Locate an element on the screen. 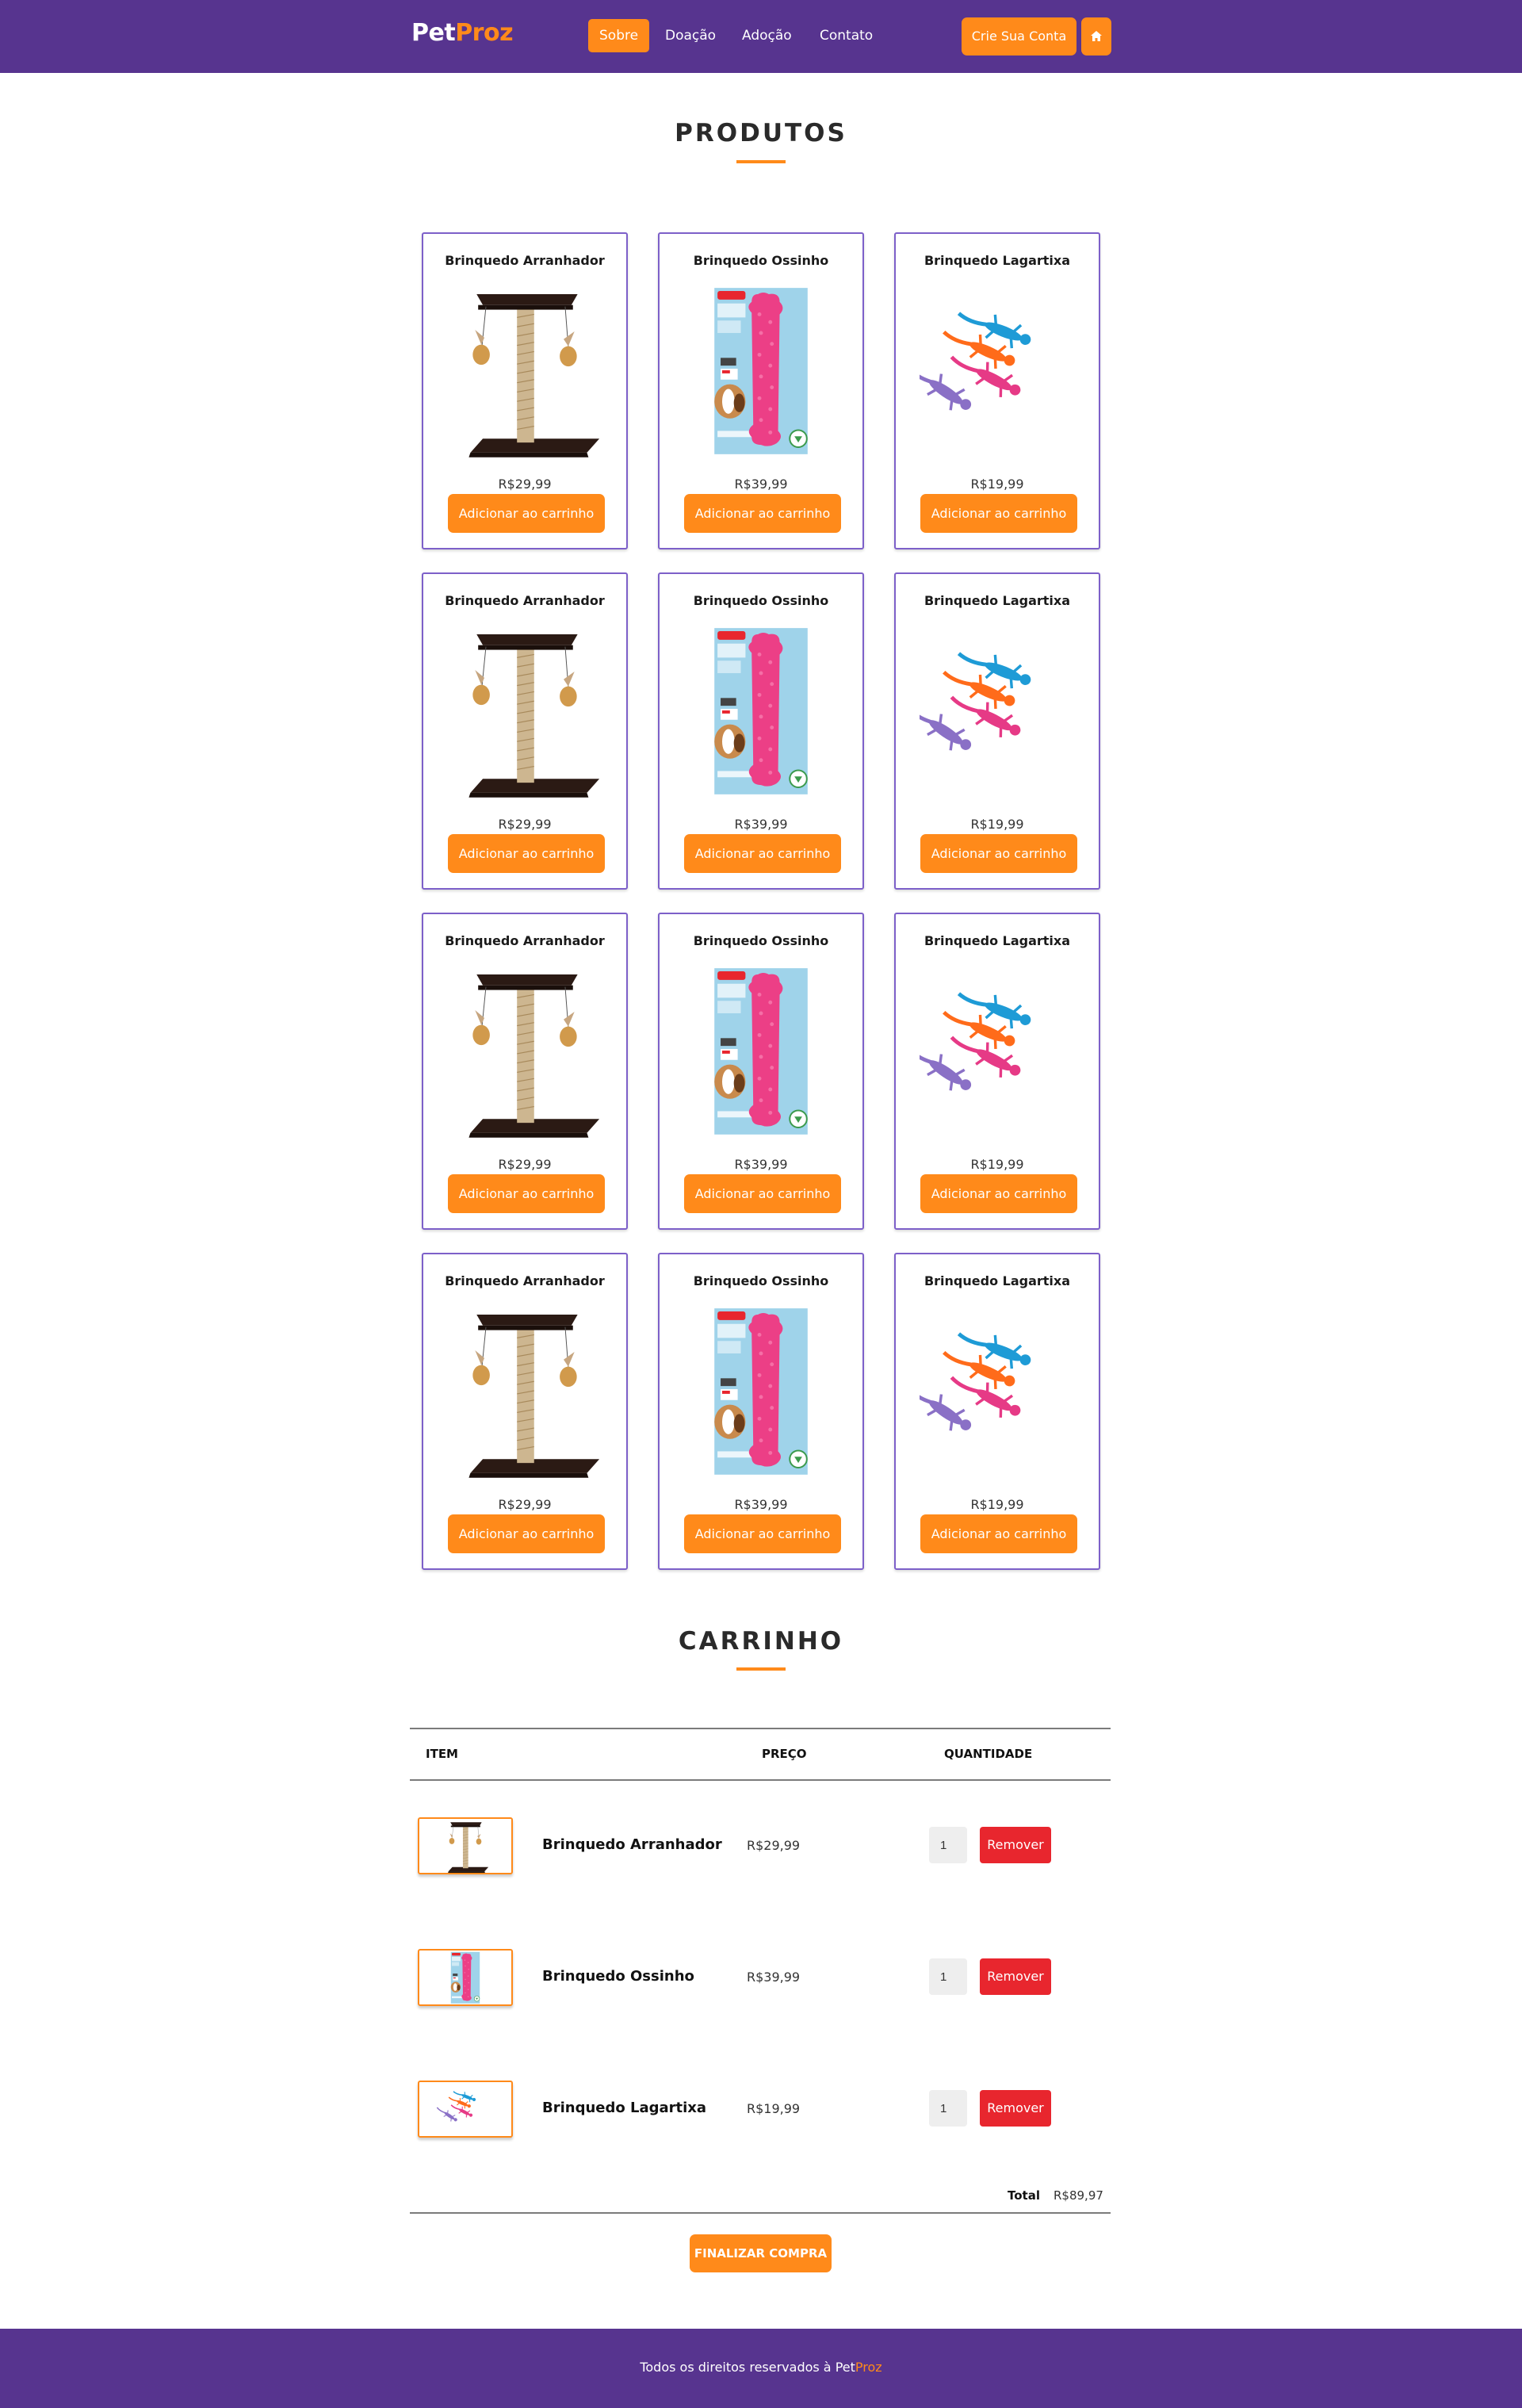 The width and height of the screenshot is (1522, 2408). brand-logo: PetProz is located at coordinates (462, 33).